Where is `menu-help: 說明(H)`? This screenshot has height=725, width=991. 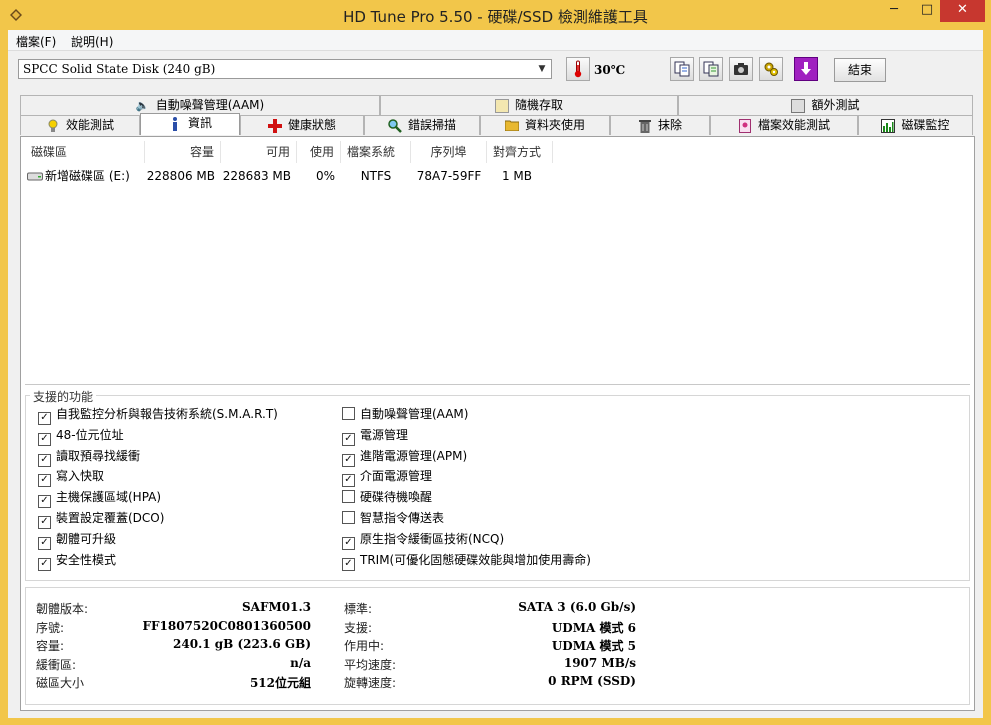 menu-help: 說明(H) is located at coordinates (92, 41).